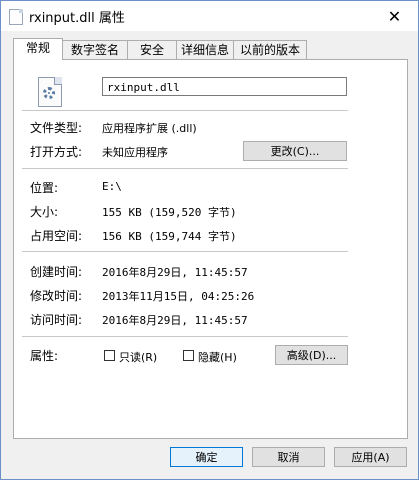 The height and width of the screenshot is (480, 419). I want to click on size-label: 大小:, so click(44, 212).